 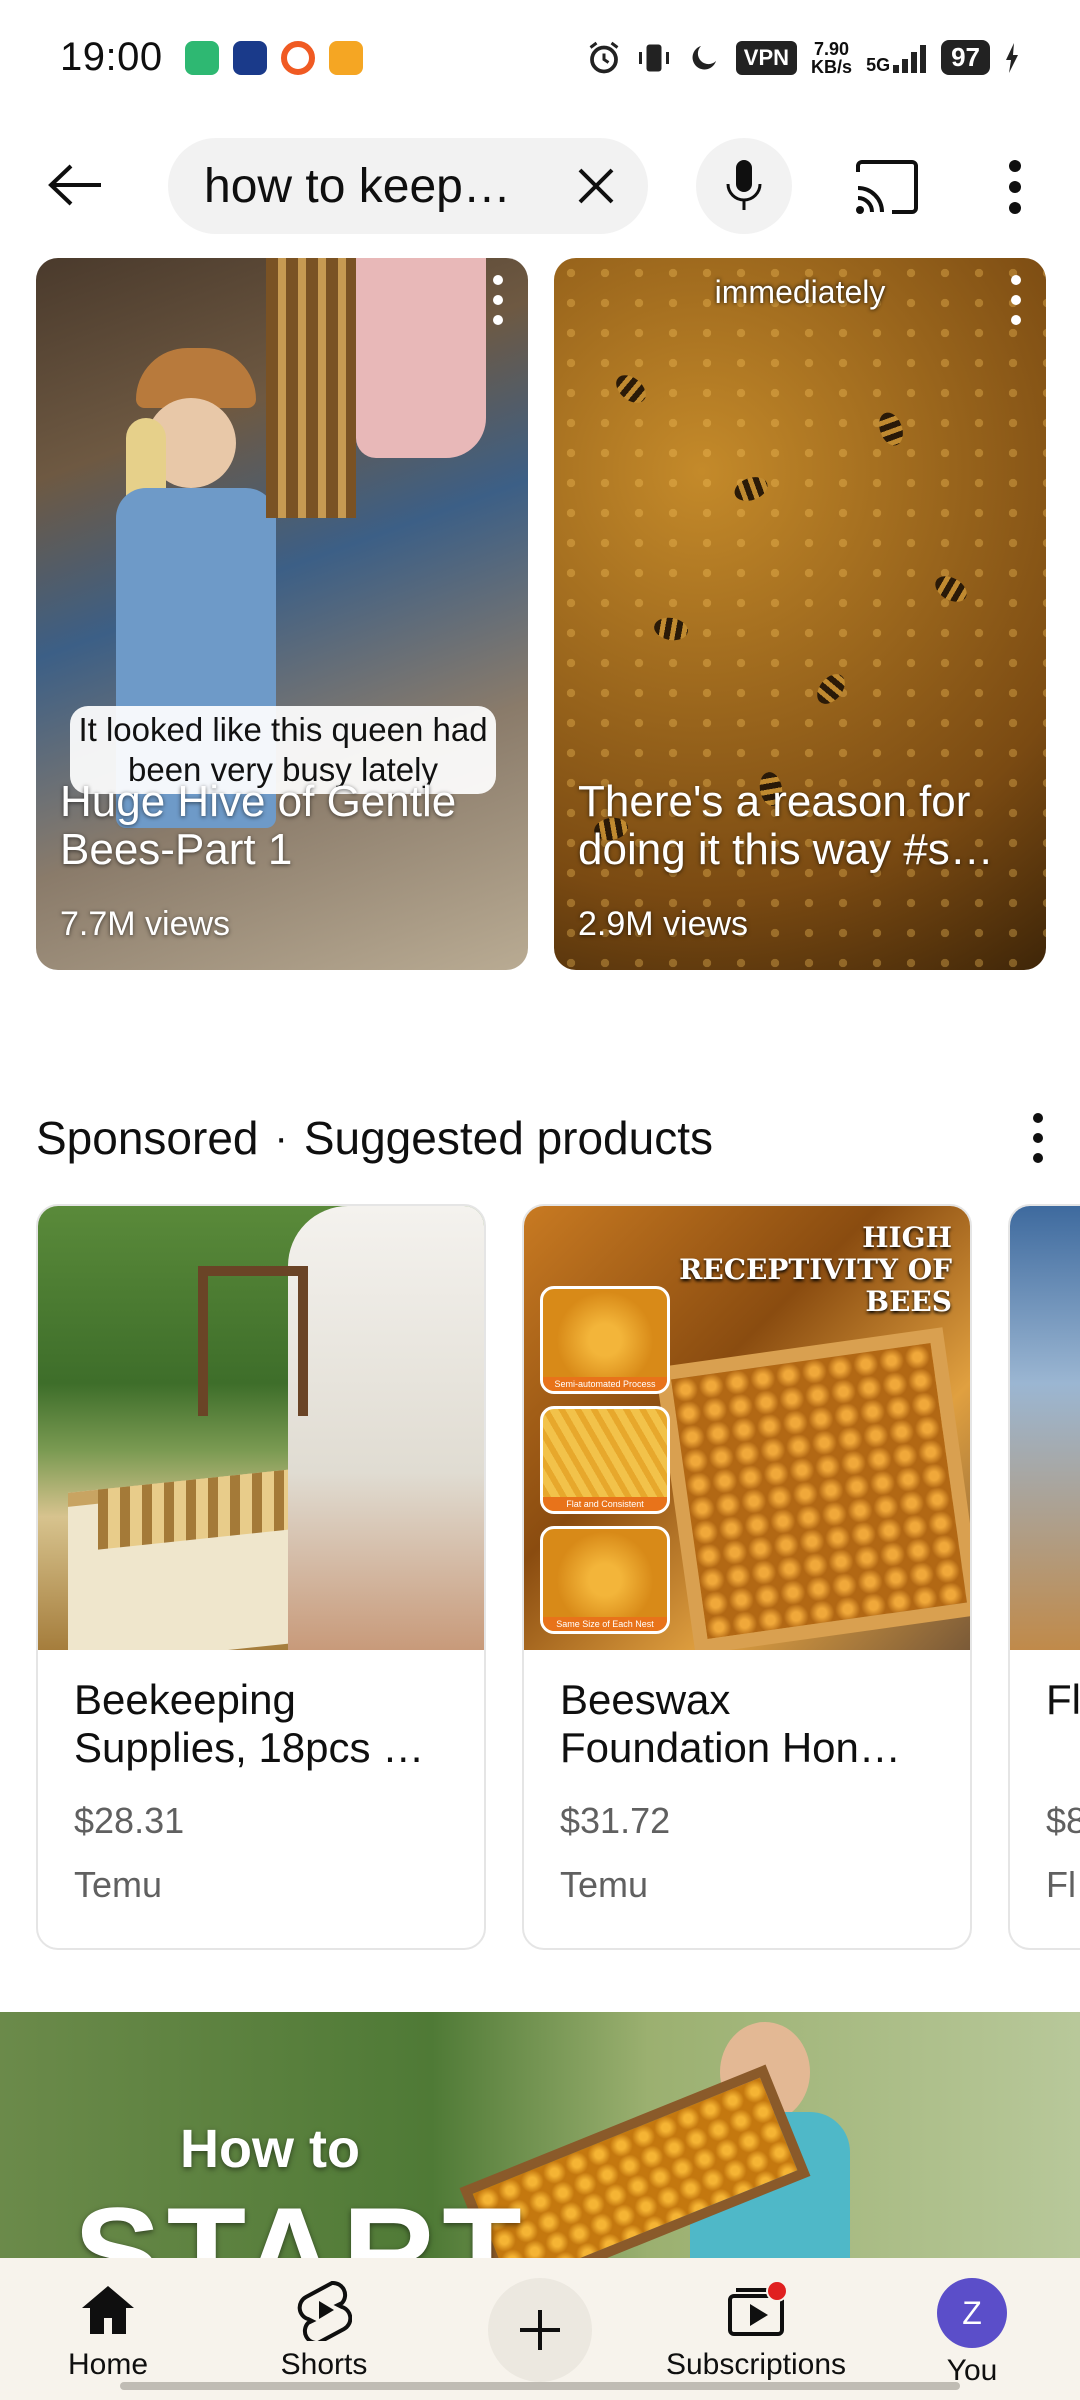 I want to click on notification-icons, so click(x=273, y=57).